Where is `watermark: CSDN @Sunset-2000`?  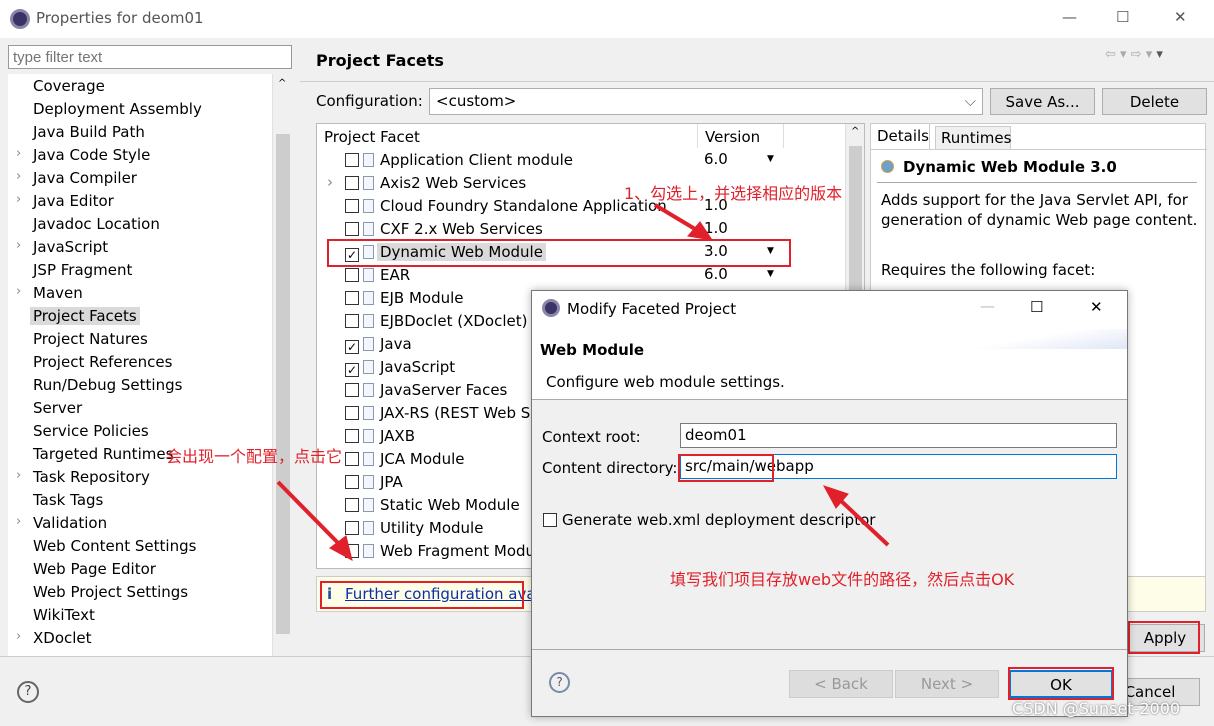 watermark: CSDN @Sunset-2000 is located at coordinates (1096, 708).